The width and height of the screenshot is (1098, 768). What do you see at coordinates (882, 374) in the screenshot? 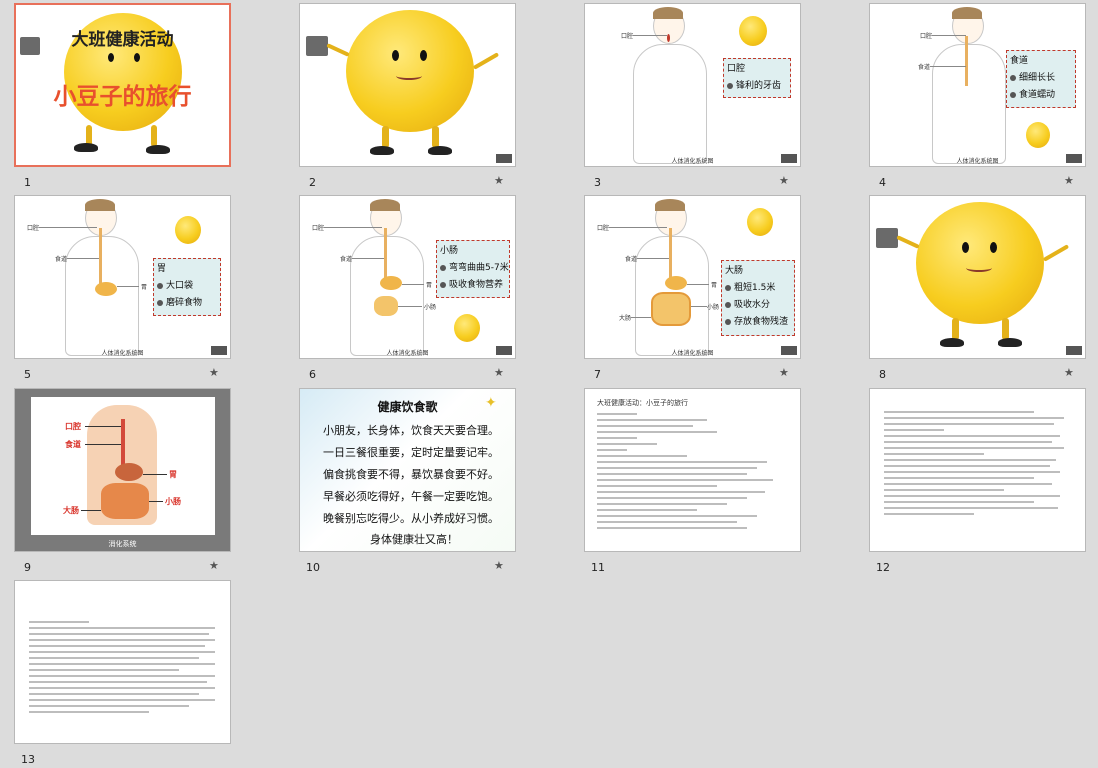
I see `slide-number-8: 8` at bounding box center [882, 374].